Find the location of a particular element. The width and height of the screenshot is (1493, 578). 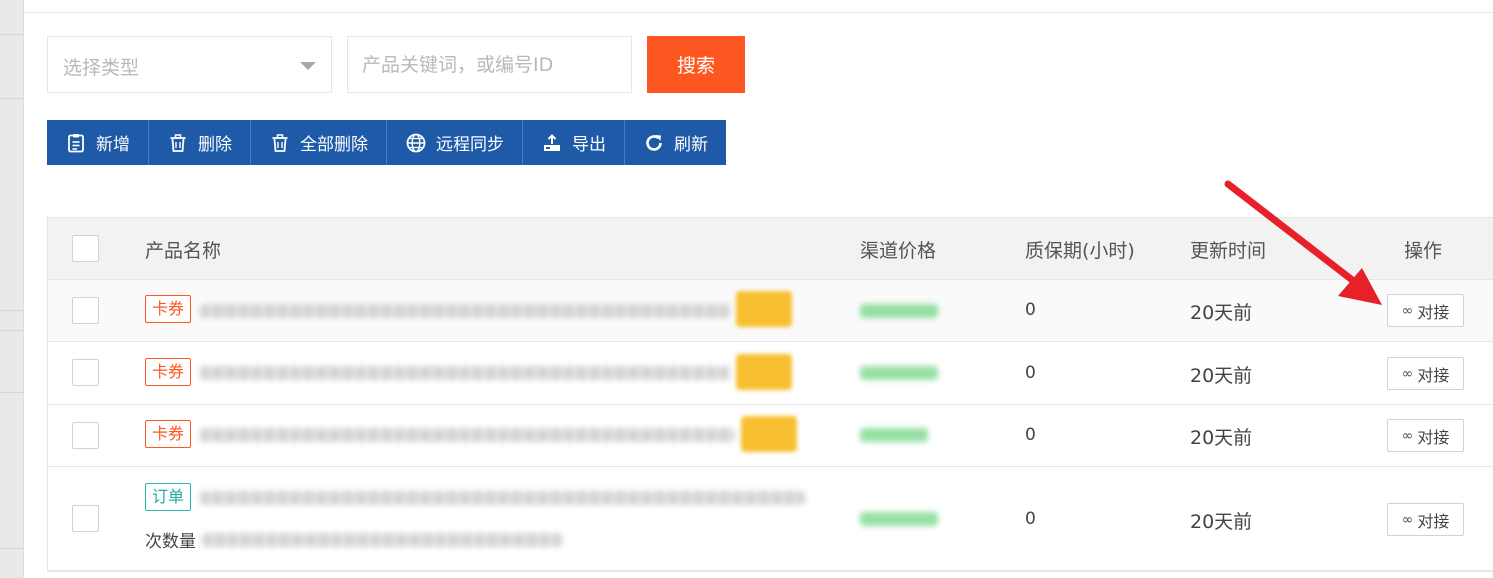

search-button: 搜索 is located at coordinates (696, 64).